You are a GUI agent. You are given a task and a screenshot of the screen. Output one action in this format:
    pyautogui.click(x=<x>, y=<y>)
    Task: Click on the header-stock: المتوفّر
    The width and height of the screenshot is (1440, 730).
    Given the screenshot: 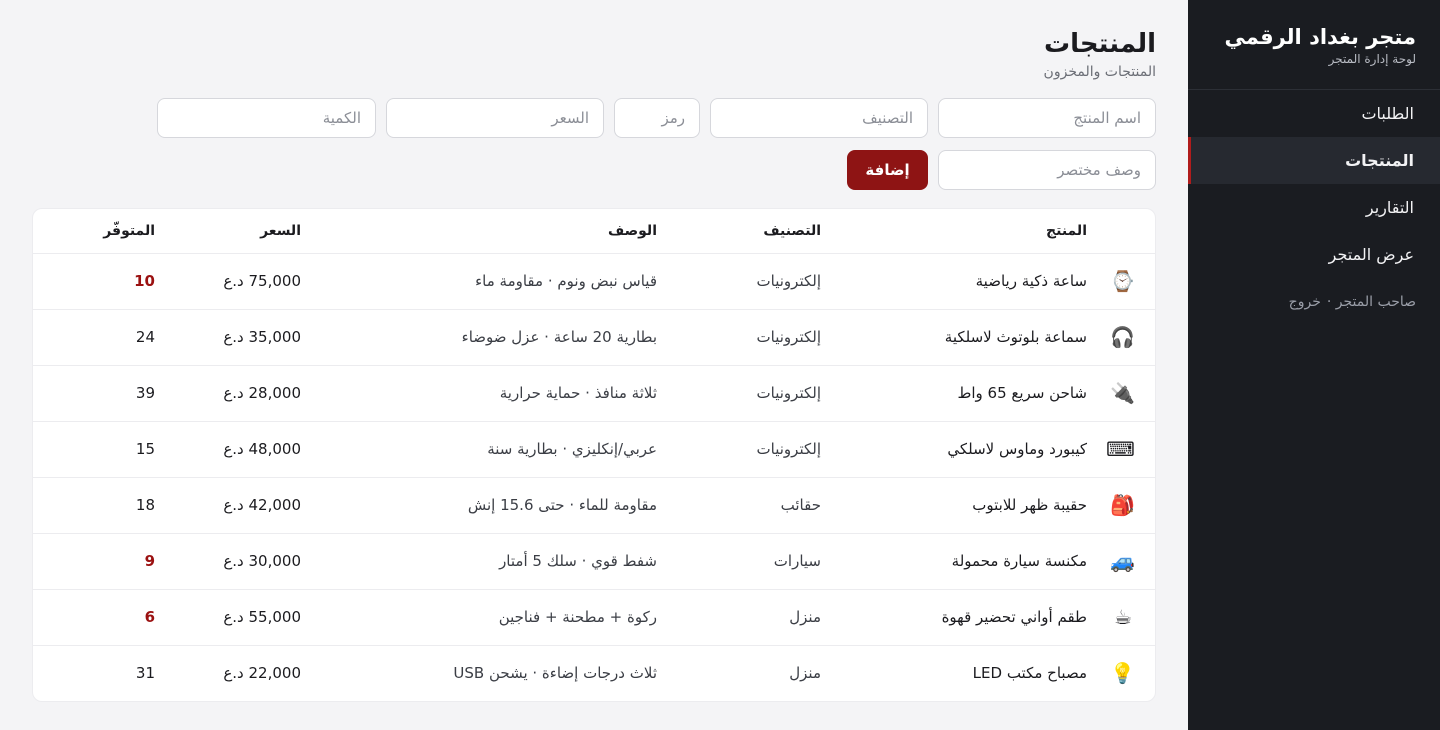 What is the action you would take?
    pyautogui.click(x=129, y=230)
    